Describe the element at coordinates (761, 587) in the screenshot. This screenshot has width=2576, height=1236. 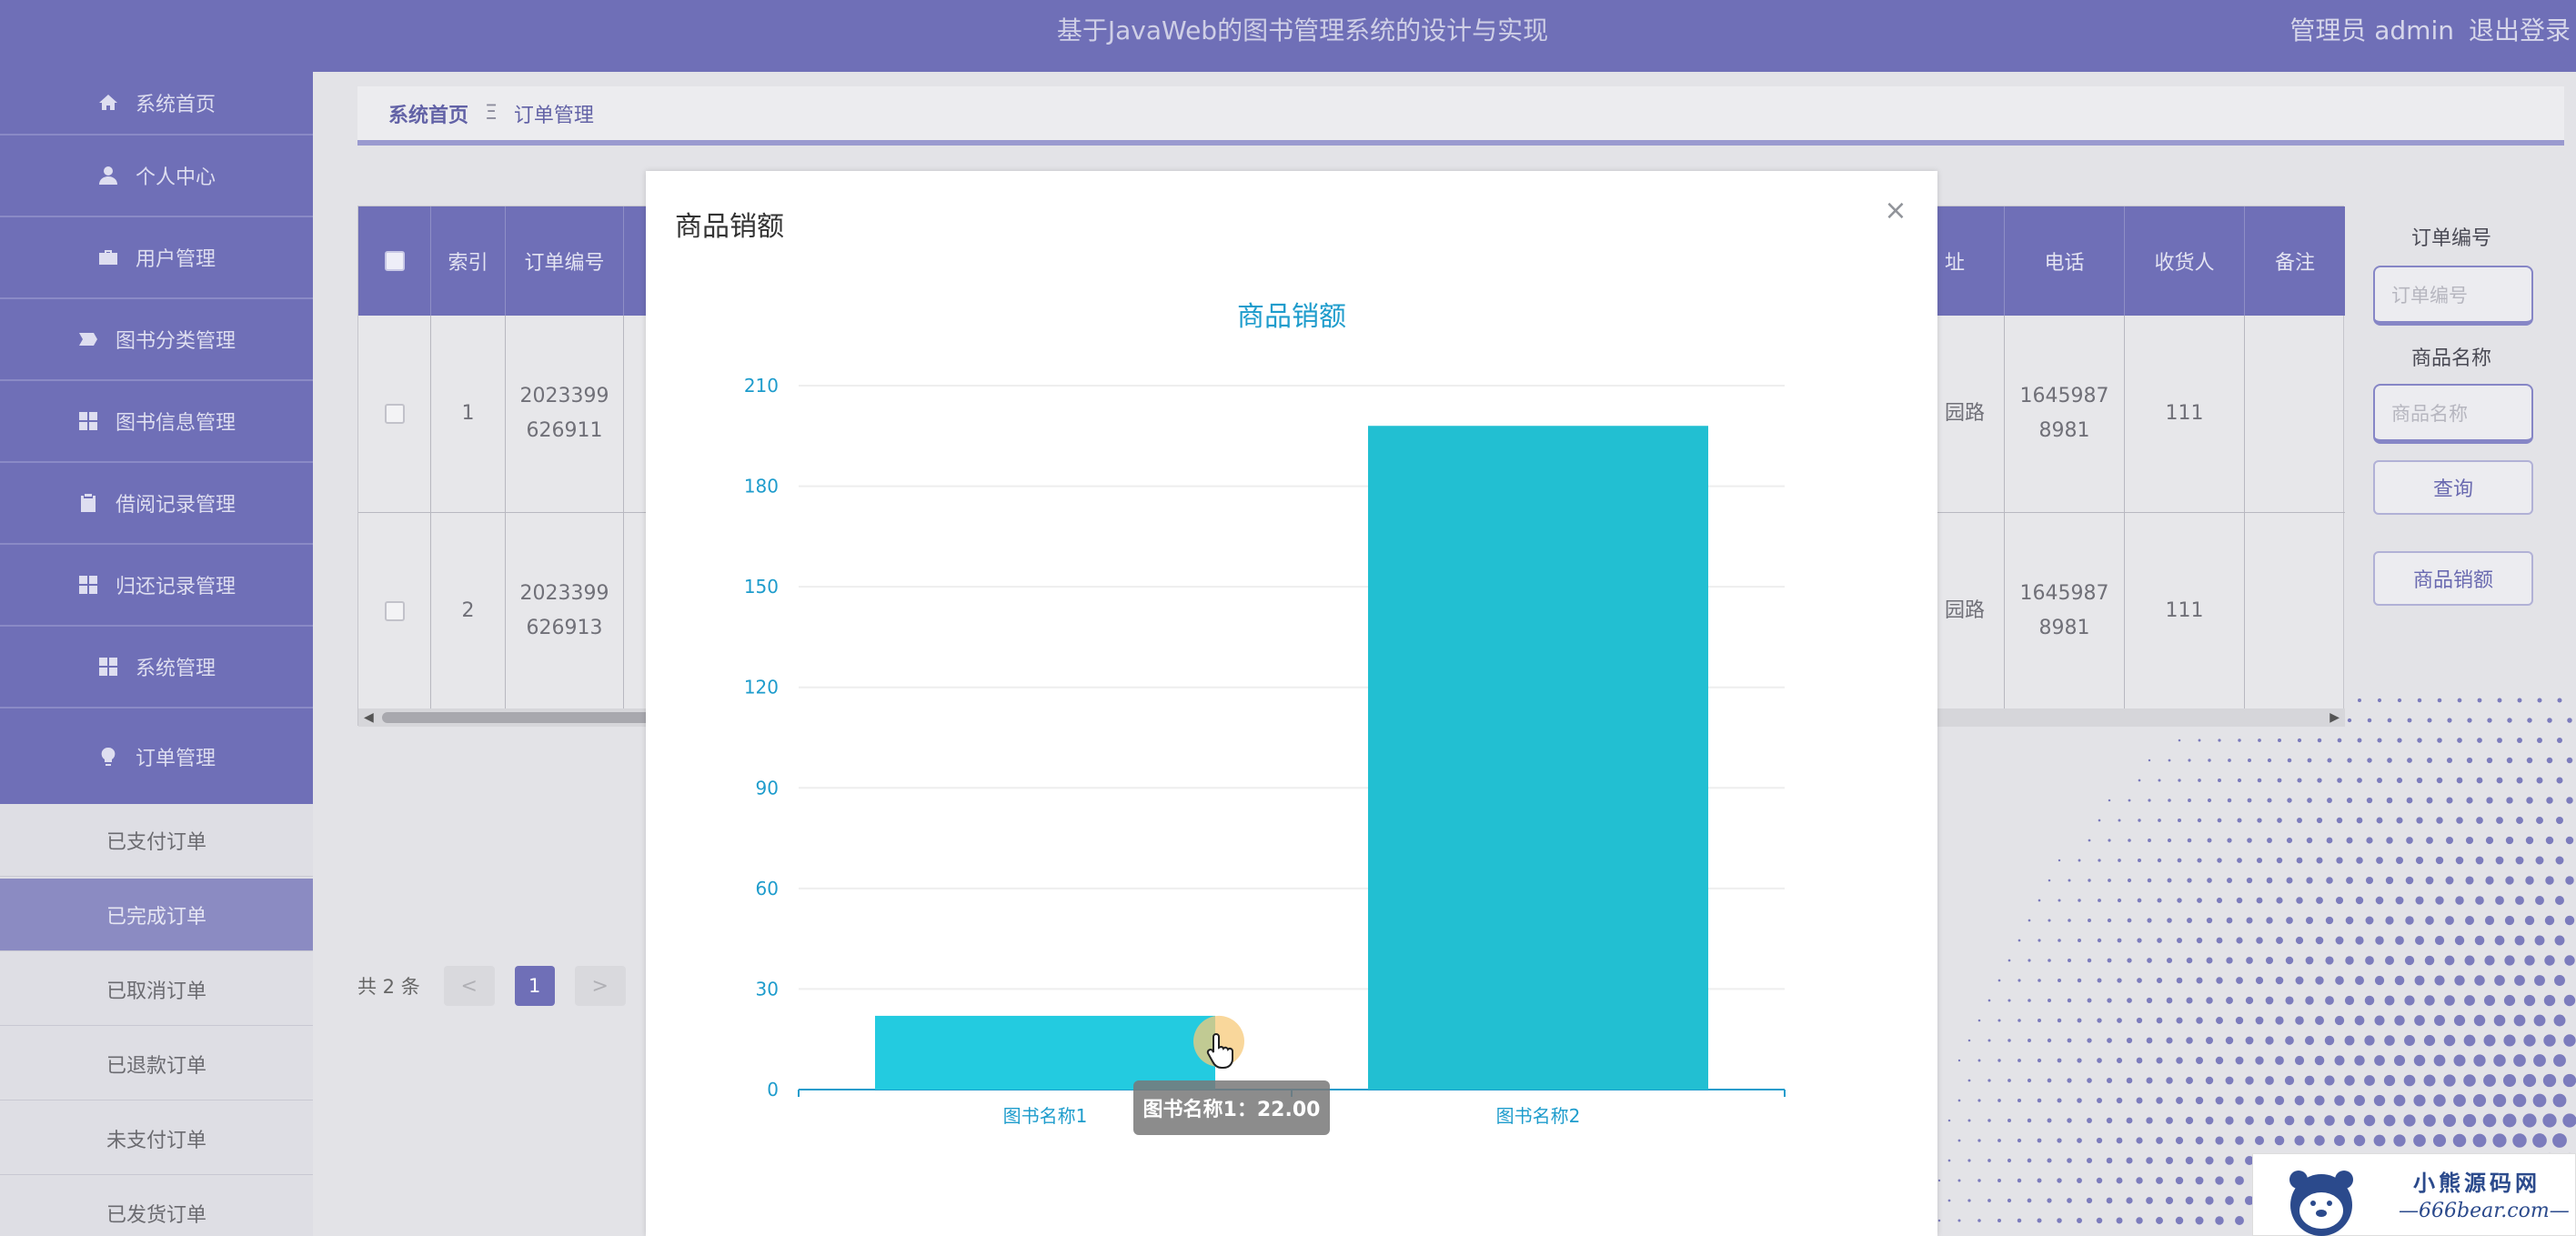
I see `y-tick-label: 150` at that location.